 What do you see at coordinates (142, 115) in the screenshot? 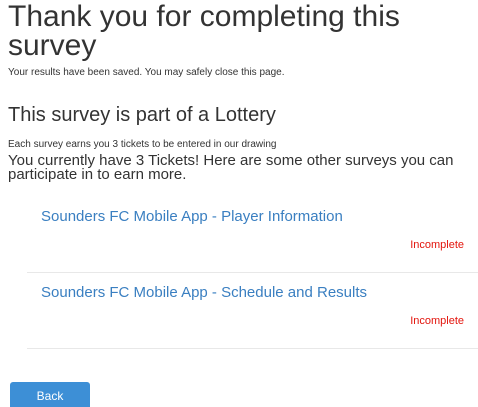
I see `lottery-heading: This survey is part of a Lottery` at bounding box center [142, 115].